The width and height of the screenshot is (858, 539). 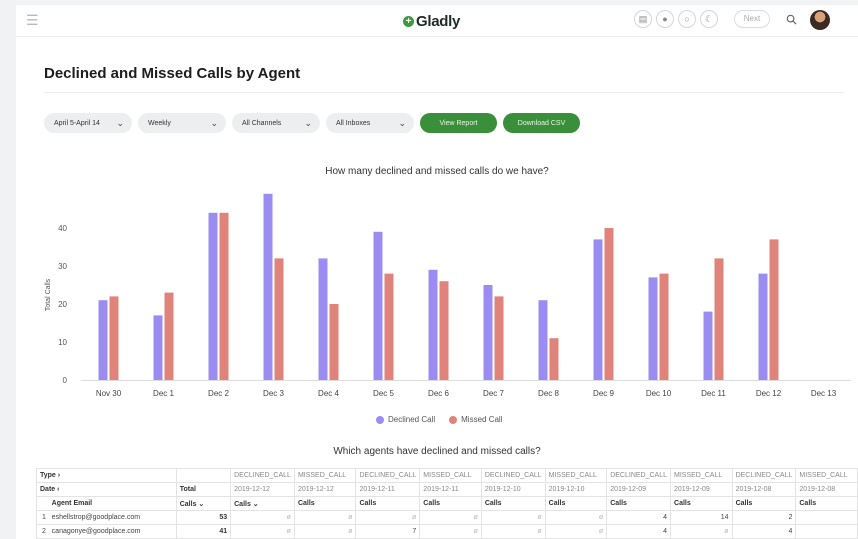 What do you see at coordinates (62, 342) in the screenshot?
I see `y-tick-label: 10` at bounding box center [62, 342].